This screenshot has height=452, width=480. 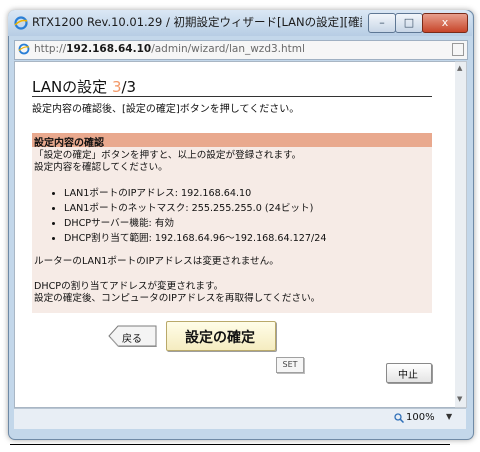 I want to click on page-icon, so click(x=24, y=49).